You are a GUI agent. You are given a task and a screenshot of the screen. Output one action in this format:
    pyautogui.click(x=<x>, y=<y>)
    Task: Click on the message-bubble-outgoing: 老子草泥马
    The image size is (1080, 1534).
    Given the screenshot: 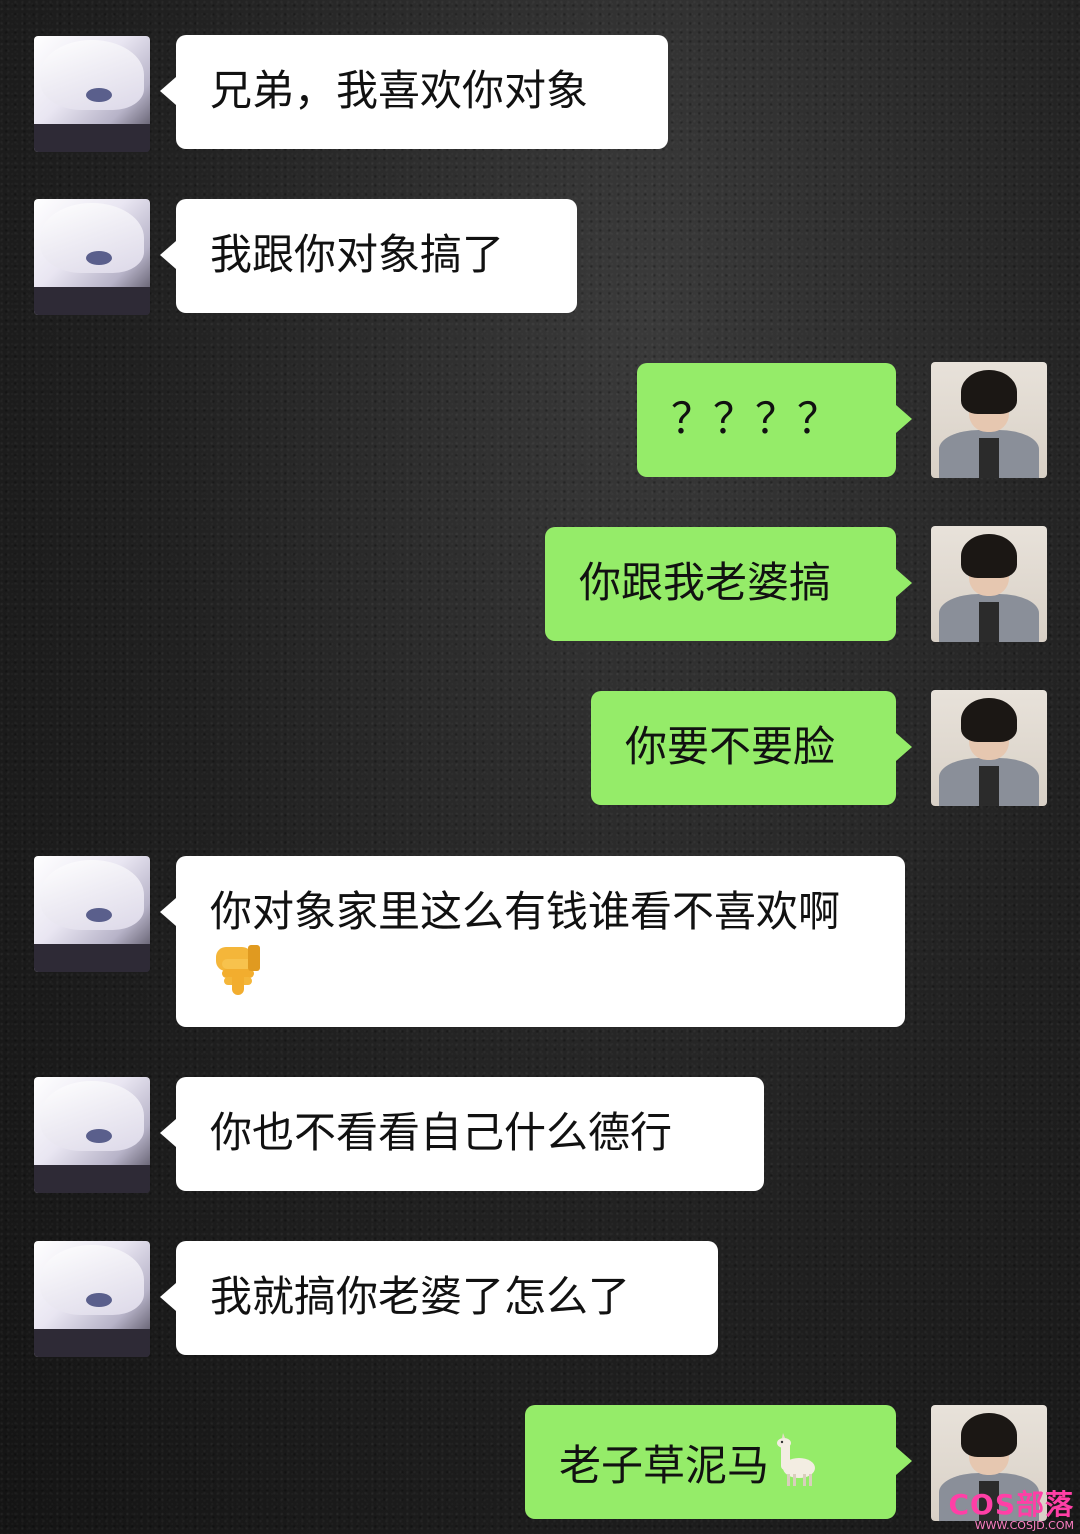 What is the action you would take?
    pyautogui.click(x=718, y=1462)
    